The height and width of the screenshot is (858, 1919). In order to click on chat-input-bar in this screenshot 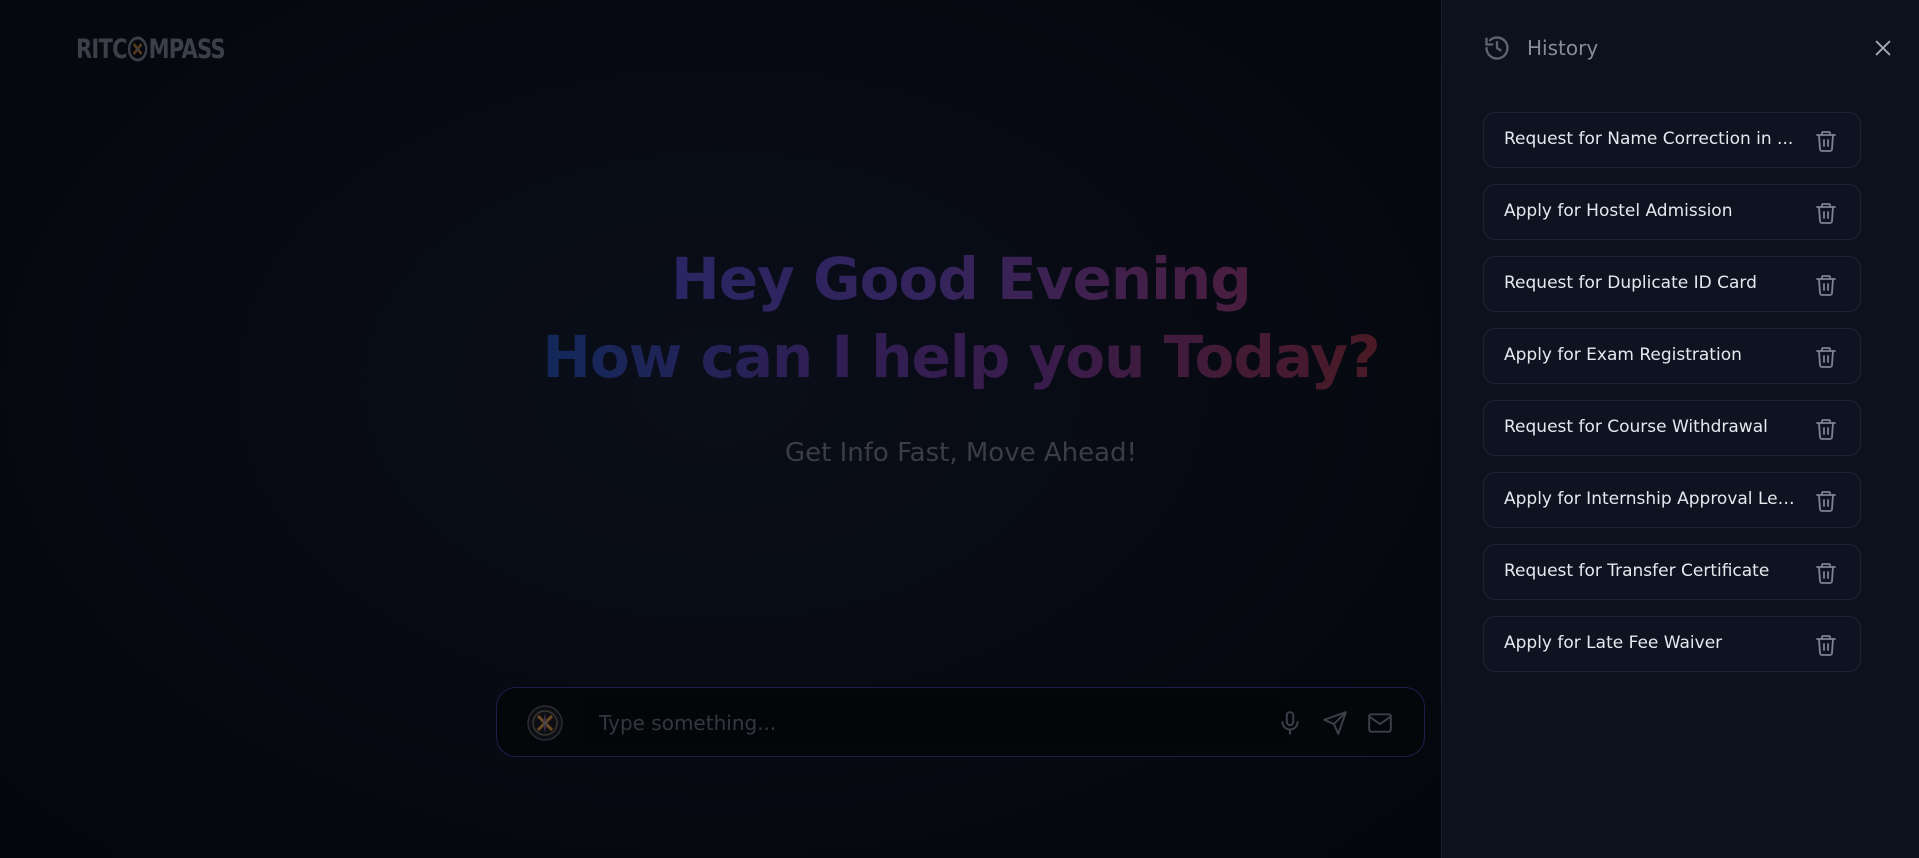, I will do `click(960, 722)`.